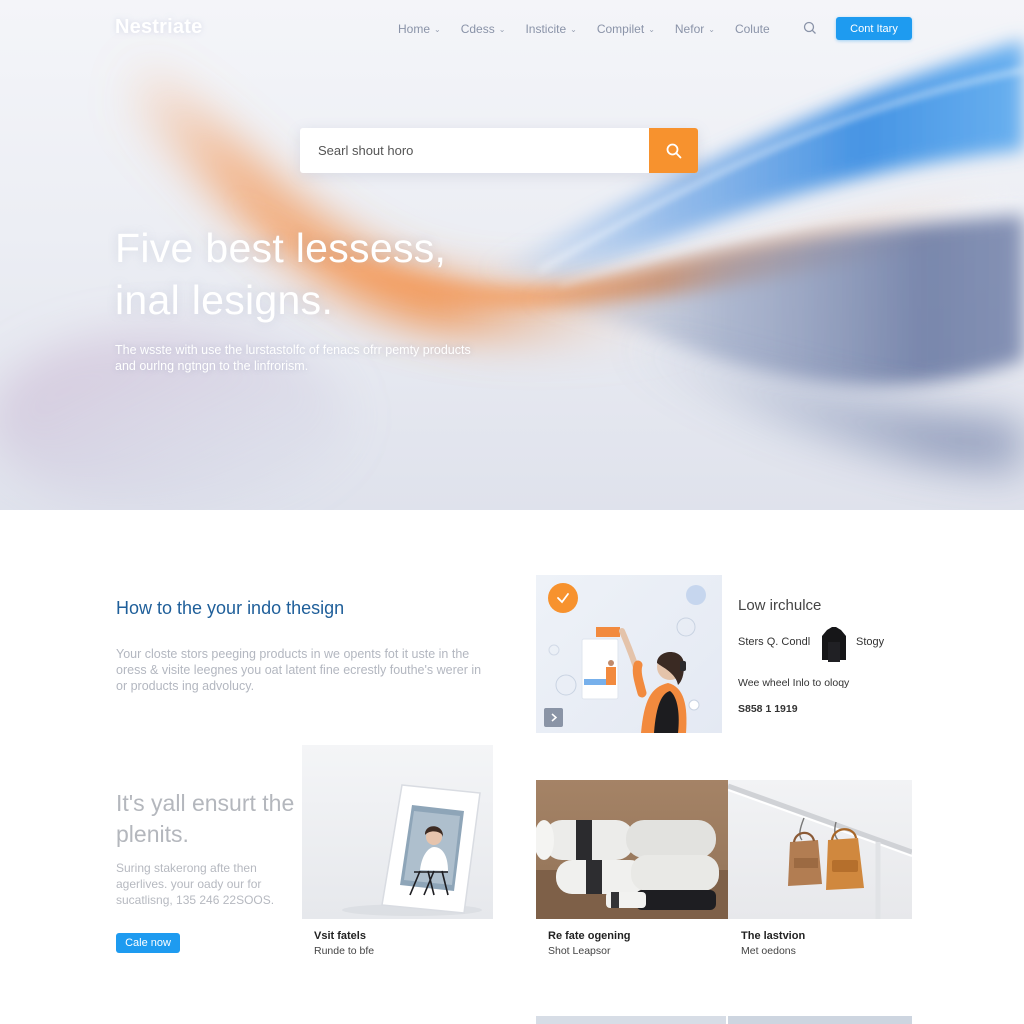 The image size is (1024, 1024). Describe the element at coordinates (230, 608) in the screenshot. I see `section-title: How to the your indo thesign` at that location.